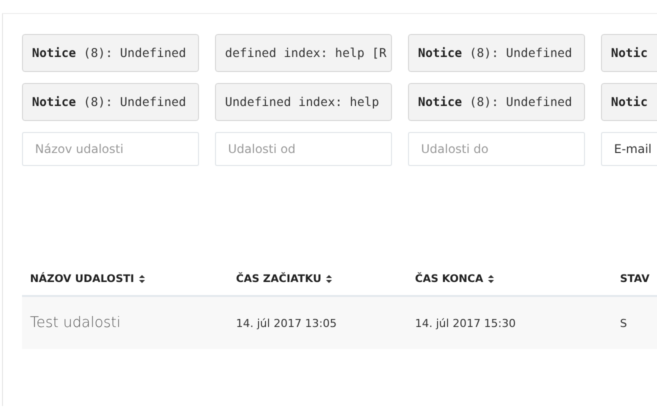 Image resolution: width=657 pixels, height=407 pixels. I want to click on column-header: NÁZOV UDALOSTI, so click(133, 278).